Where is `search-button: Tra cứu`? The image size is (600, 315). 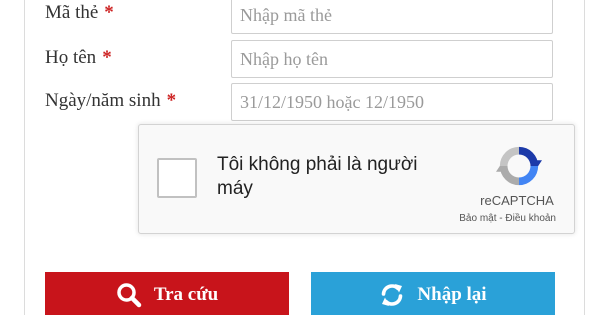
search-button: Tra cứu is located at coordinates (167, 293).